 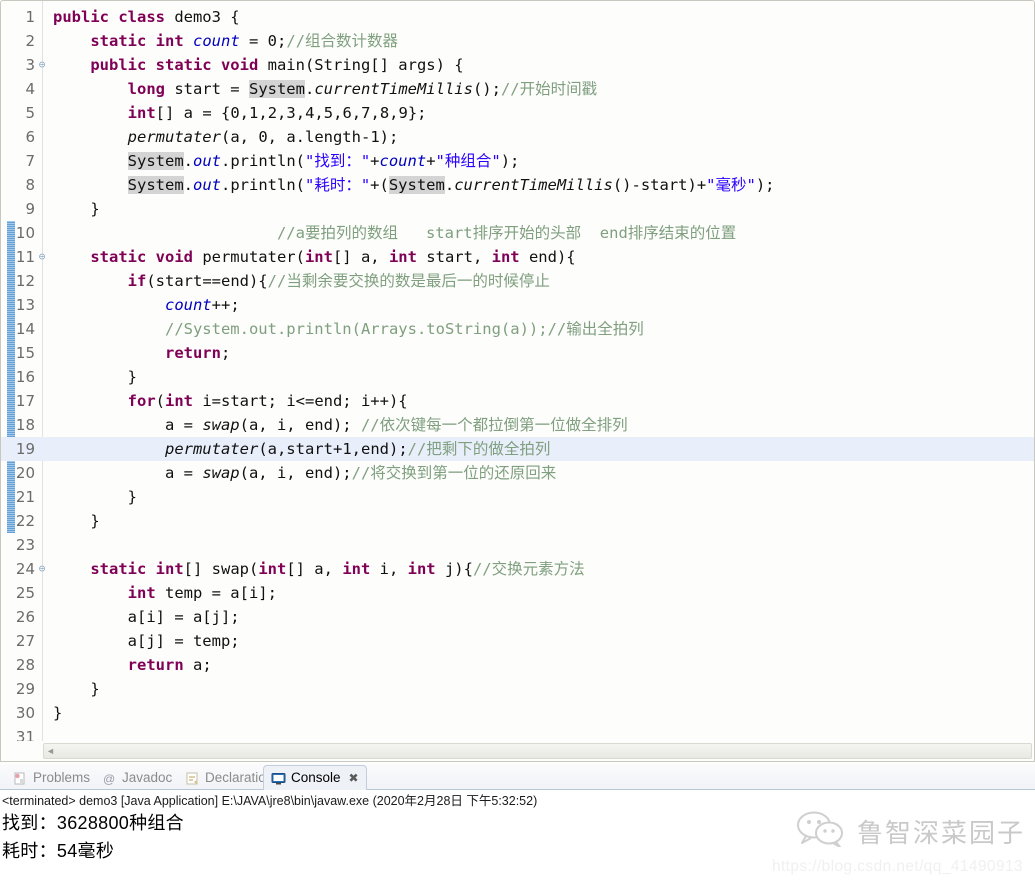 I want to click on code-line: 28· return a;, so click(x=517, y=665).